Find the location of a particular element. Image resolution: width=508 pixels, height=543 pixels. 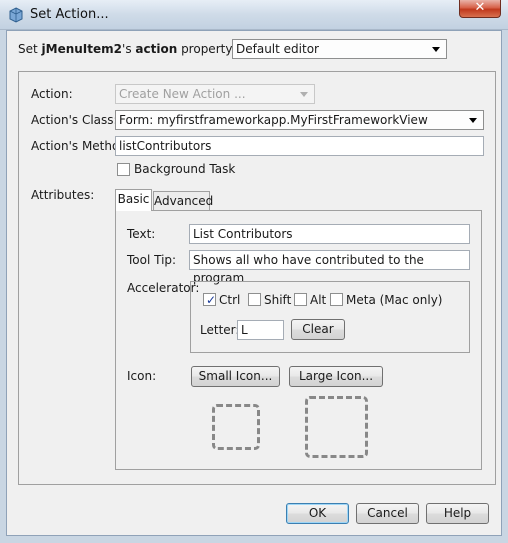

accelerator-label: Accelerator: is located at coordinates (163, 288).